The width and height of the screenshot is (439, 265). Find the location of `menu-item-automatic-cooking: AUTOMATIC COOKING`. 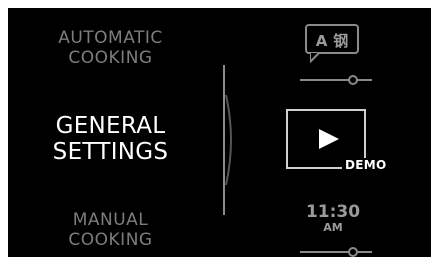

menu-item-automatic-cooking: AUTOMATIC COOKING is located at coordinates (110, 48).